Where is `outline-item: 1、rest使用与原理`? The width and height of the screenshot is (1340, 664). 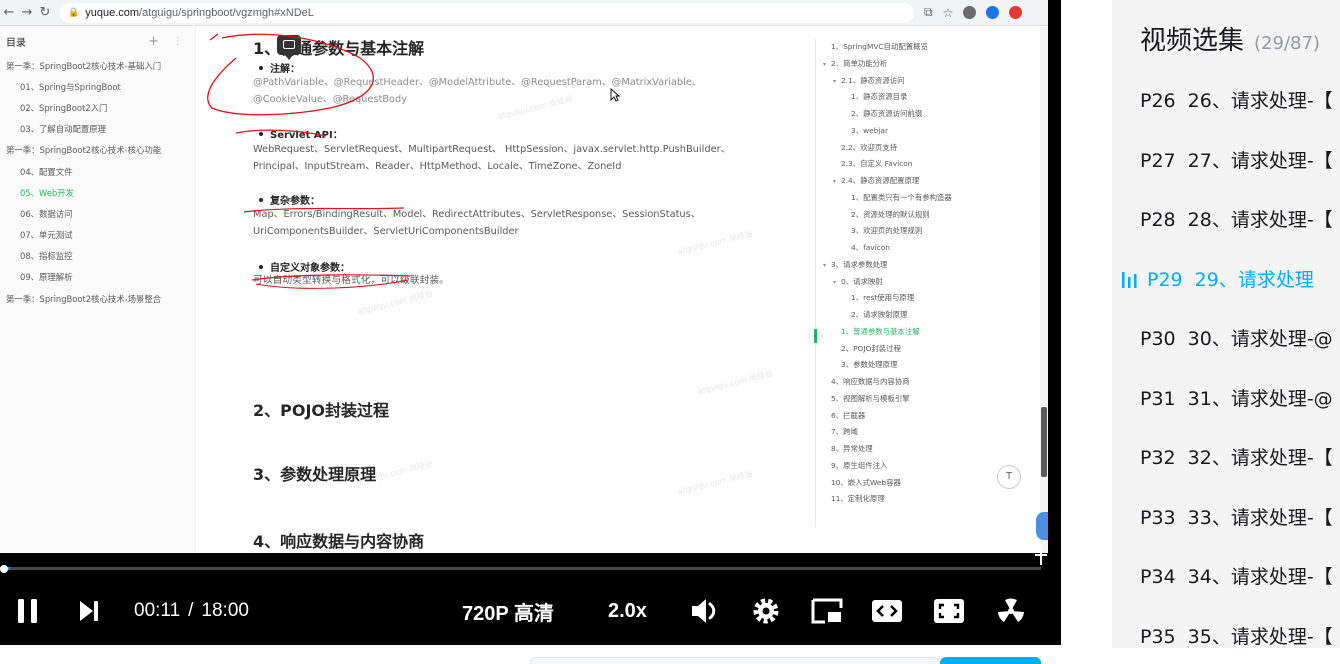 outline-item: 1、rest使用与原理 is located at coordinates (882, 298).